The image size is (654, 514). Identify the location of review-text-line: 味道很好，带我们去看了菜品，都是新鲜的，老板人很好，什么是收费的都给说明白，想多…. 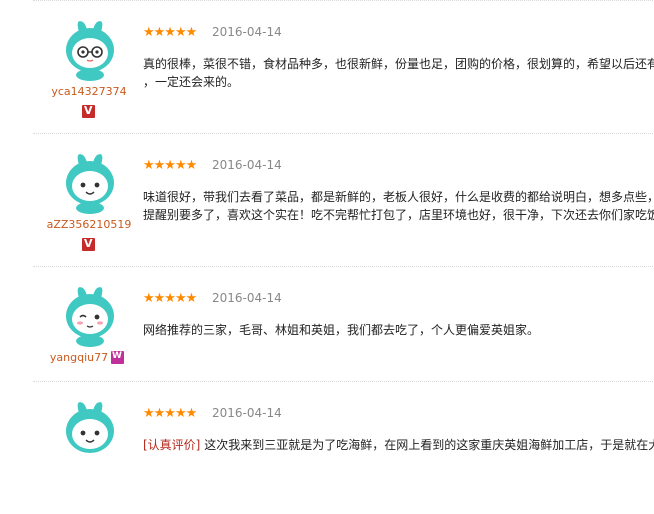
(398, 197).